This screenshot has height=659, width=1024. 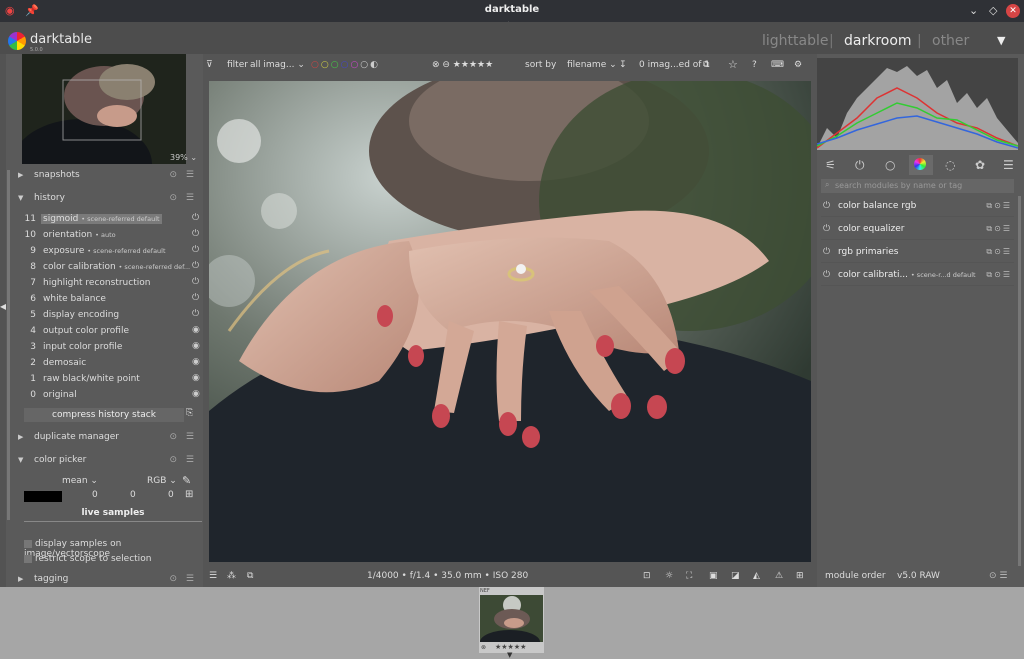 What do you see at coordinates (623, 65) in the screenshot?
I see `sort-order-icon: ↧` at bounding box center [623, 65].